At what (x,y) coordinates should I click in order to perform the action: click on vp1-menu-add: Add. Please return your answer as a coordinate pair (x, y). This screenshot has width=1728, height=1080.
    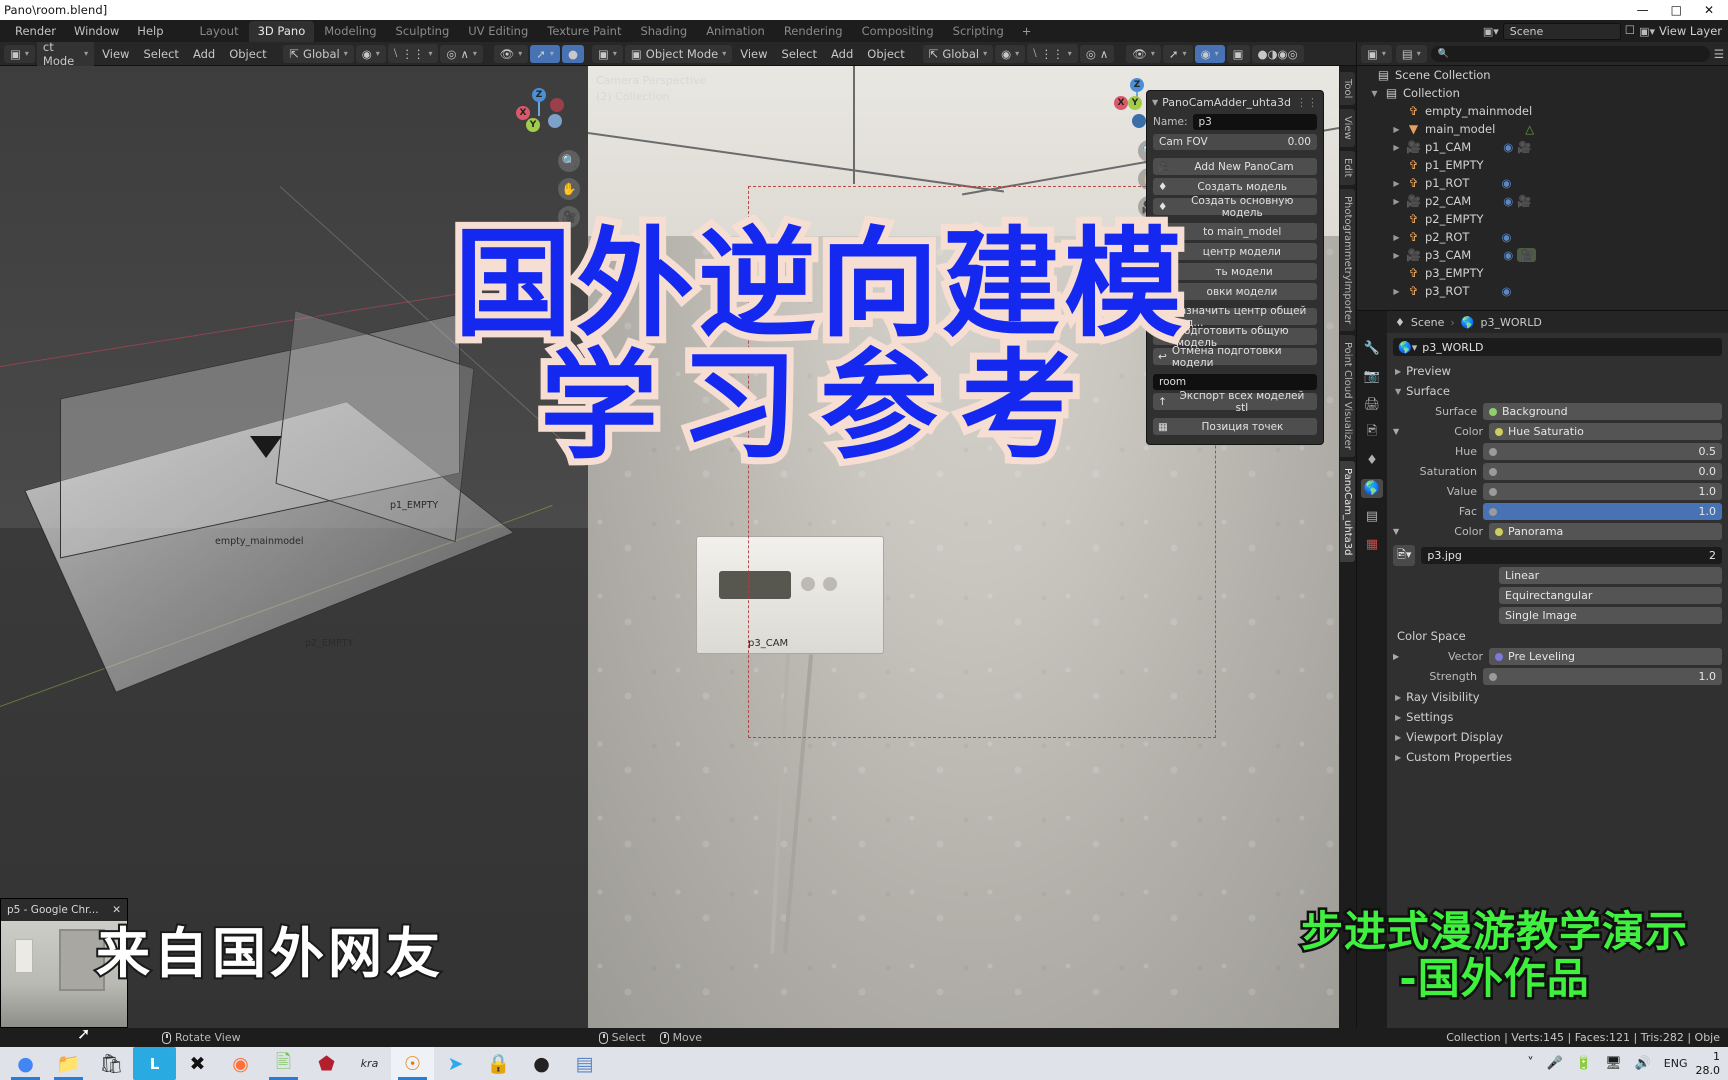
    Looking at the image, I should click on (204, 54).